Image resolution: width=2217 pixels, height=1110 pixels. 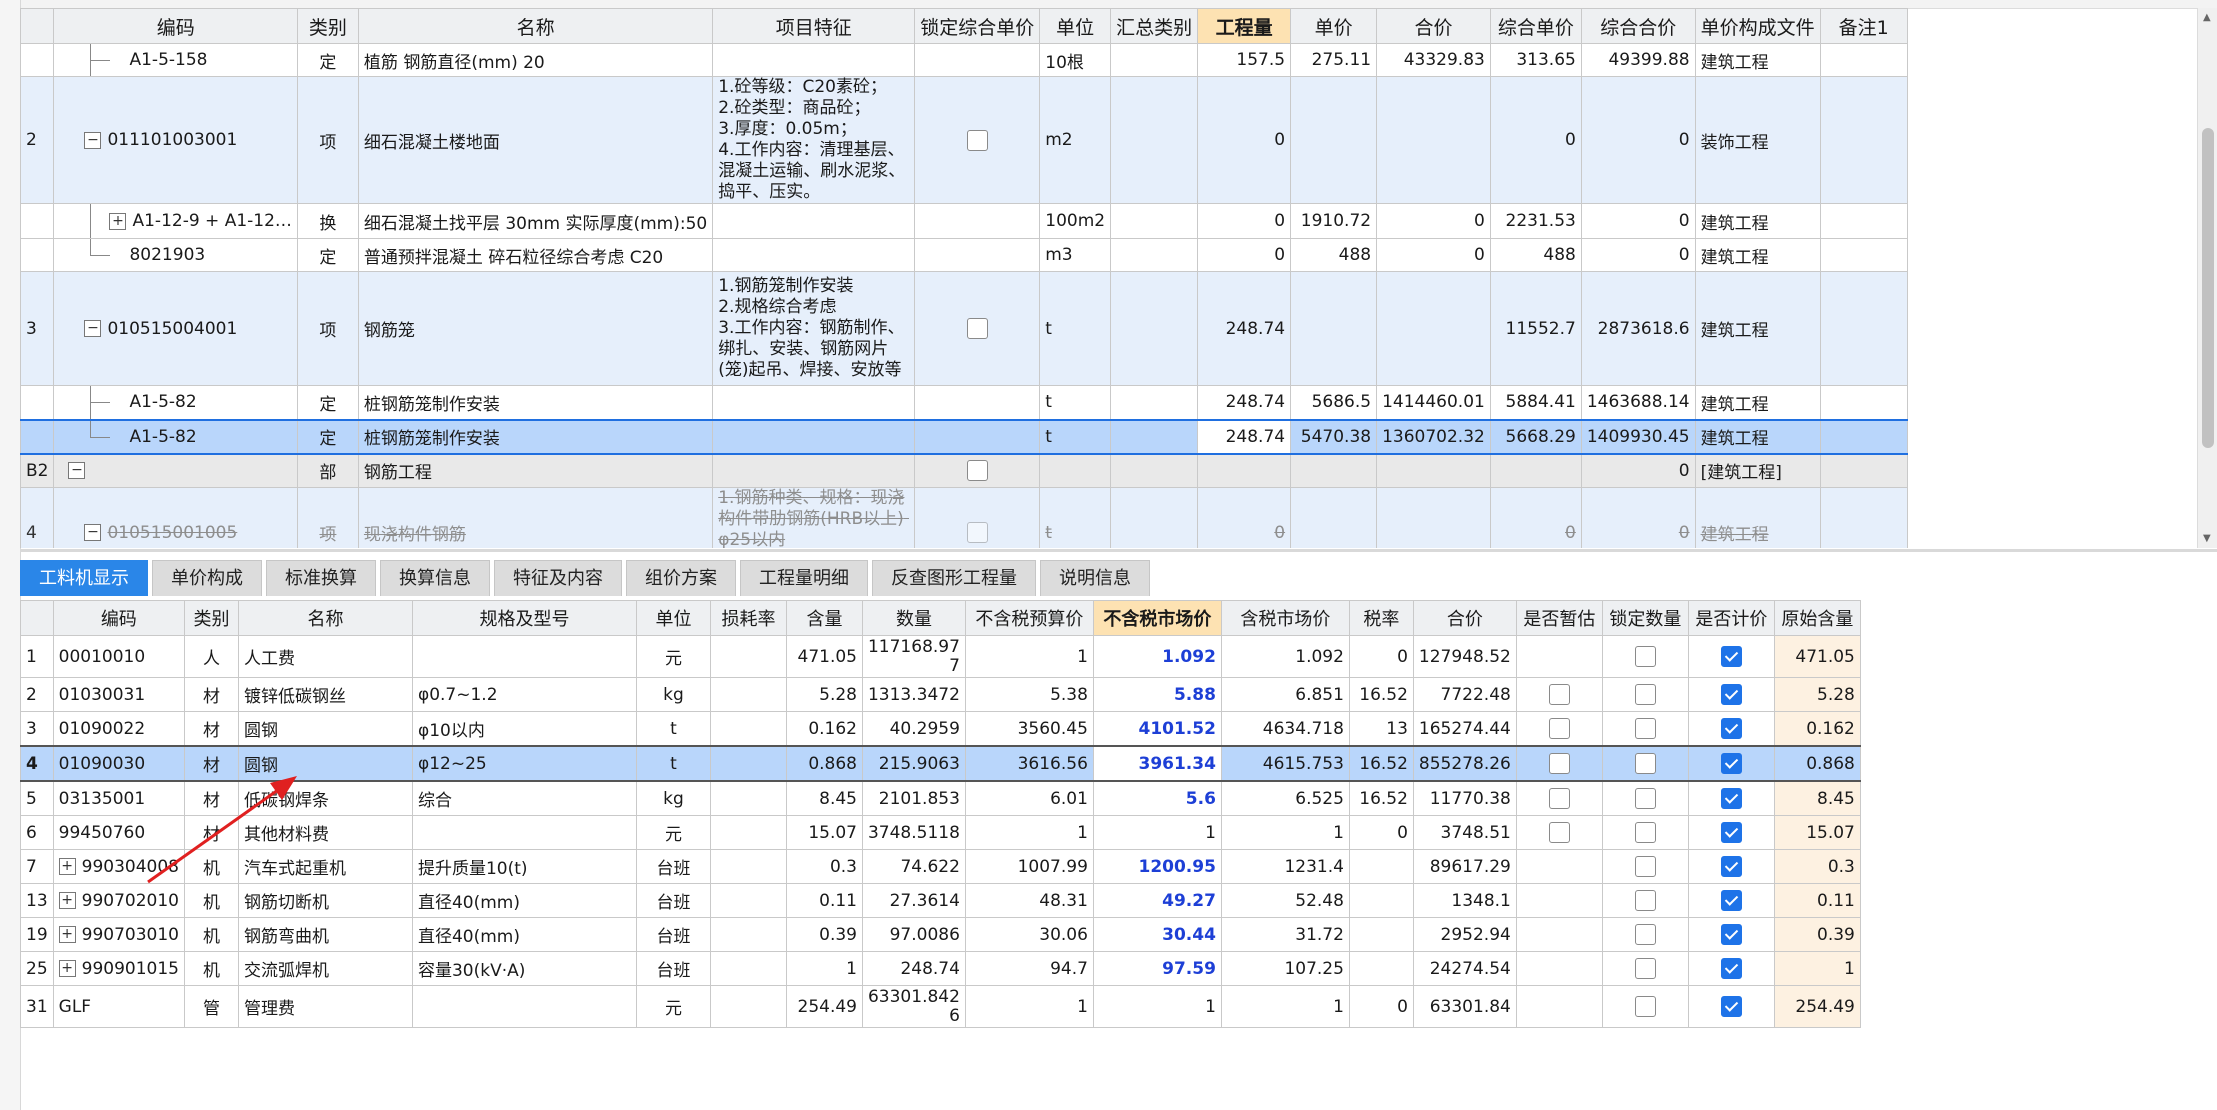 I want to click on price-cell: 5470.38, so click(x=1334, y=436).